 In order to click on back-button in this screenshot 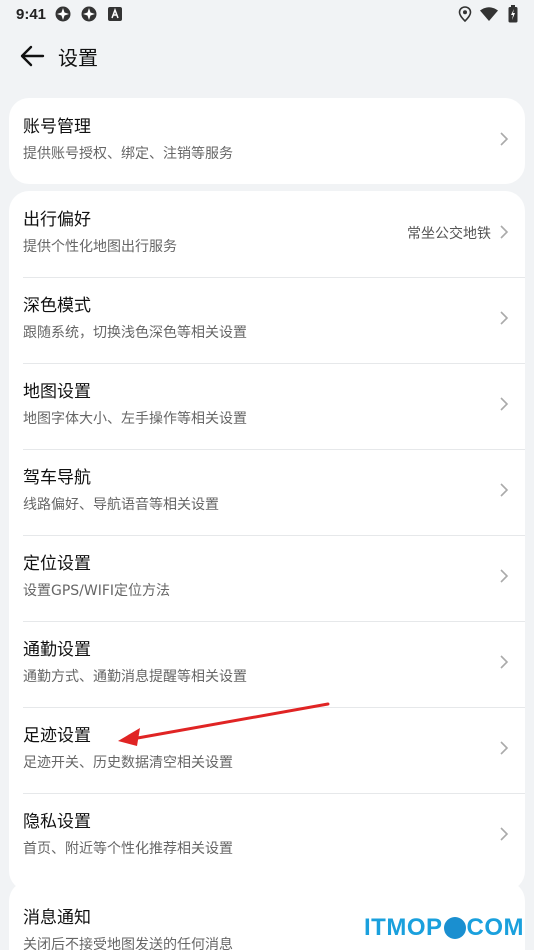, I will do `click(32, 56)`.